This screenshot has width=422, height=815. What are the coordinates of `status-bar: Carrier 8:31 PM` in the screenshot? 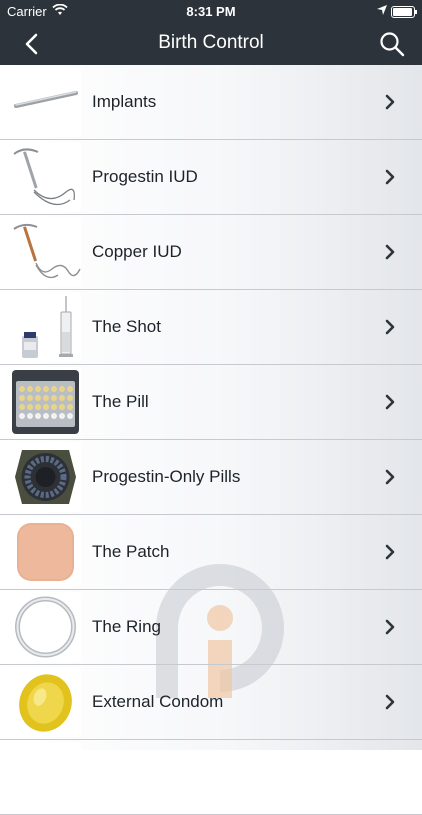 It's located at (211, 11).